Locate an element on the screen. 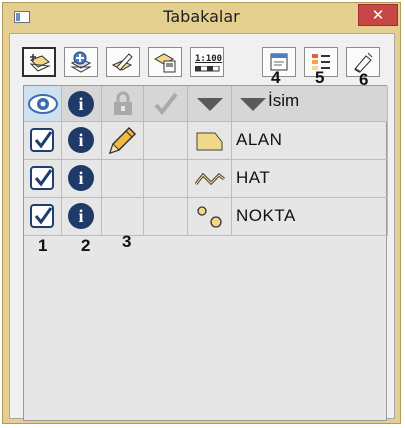 The width and height of the screenshot is (405, 428). add-data-icon is located at coordinates (81, 62).